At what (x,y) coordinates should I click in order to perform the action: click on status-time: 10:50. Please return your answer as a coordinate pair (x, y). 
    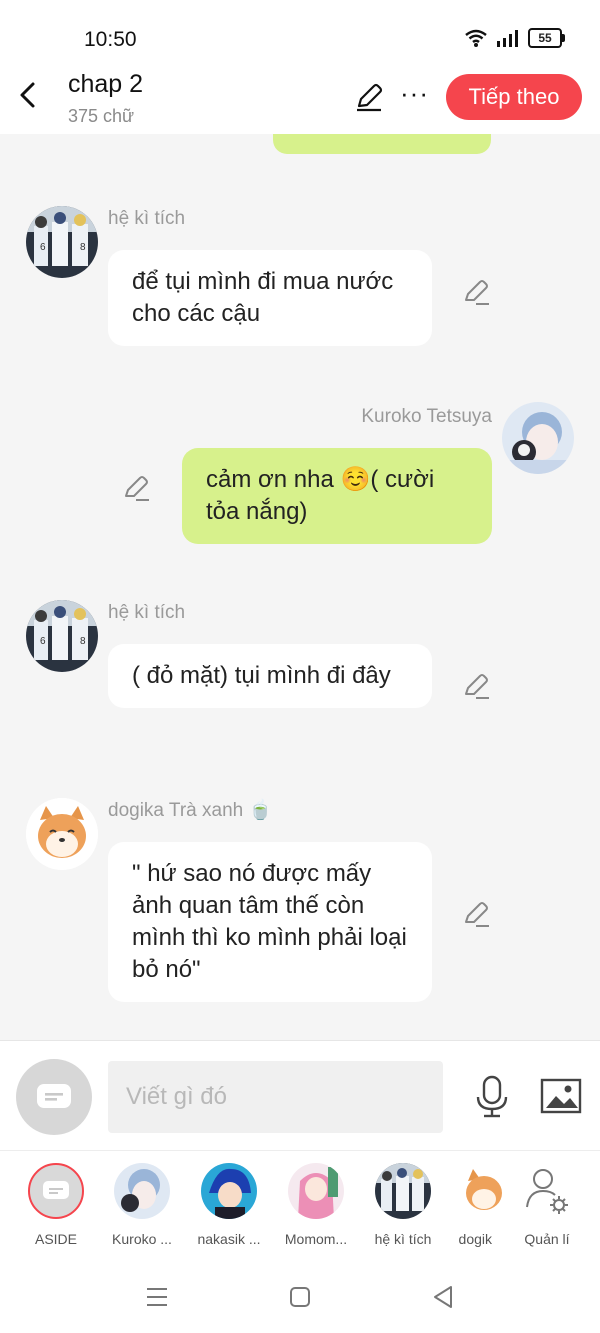
    Looking at the image, I should click on (110, 39).